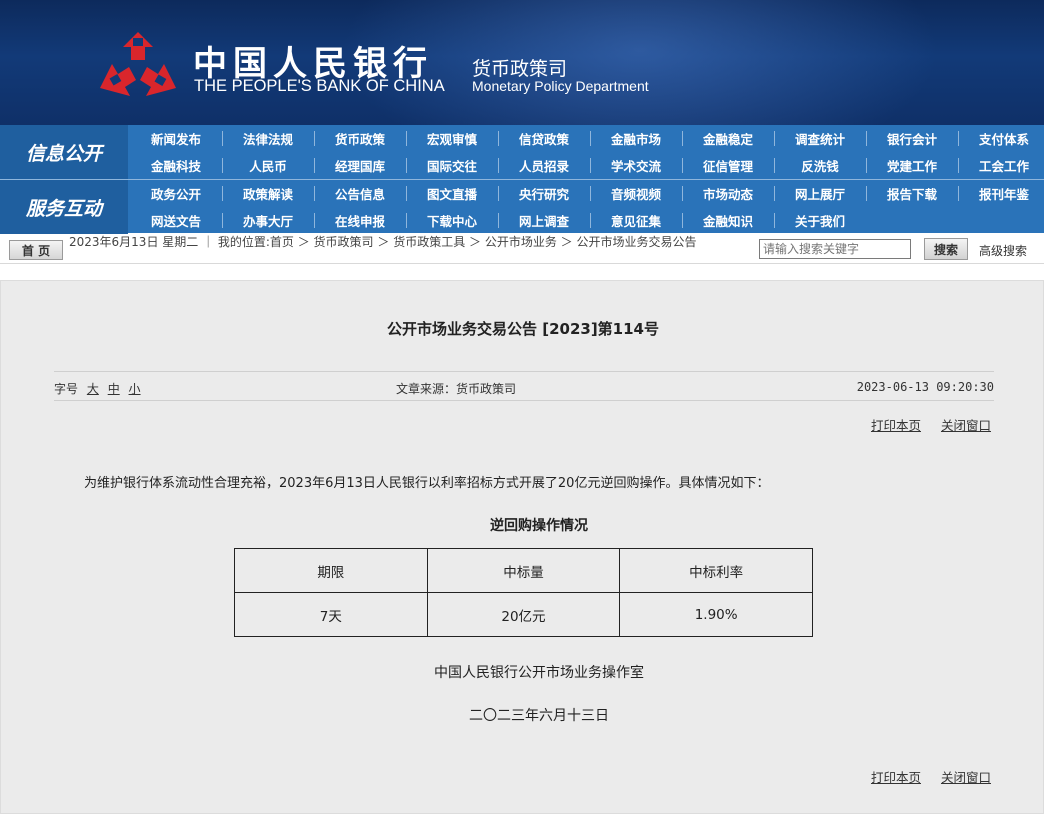  I want to click on nav-service-row-2: 网送文告 办事大厅 在线申报 下载中心 网上调查 意见征集 金融知识 关于我们, so click(498, 220).